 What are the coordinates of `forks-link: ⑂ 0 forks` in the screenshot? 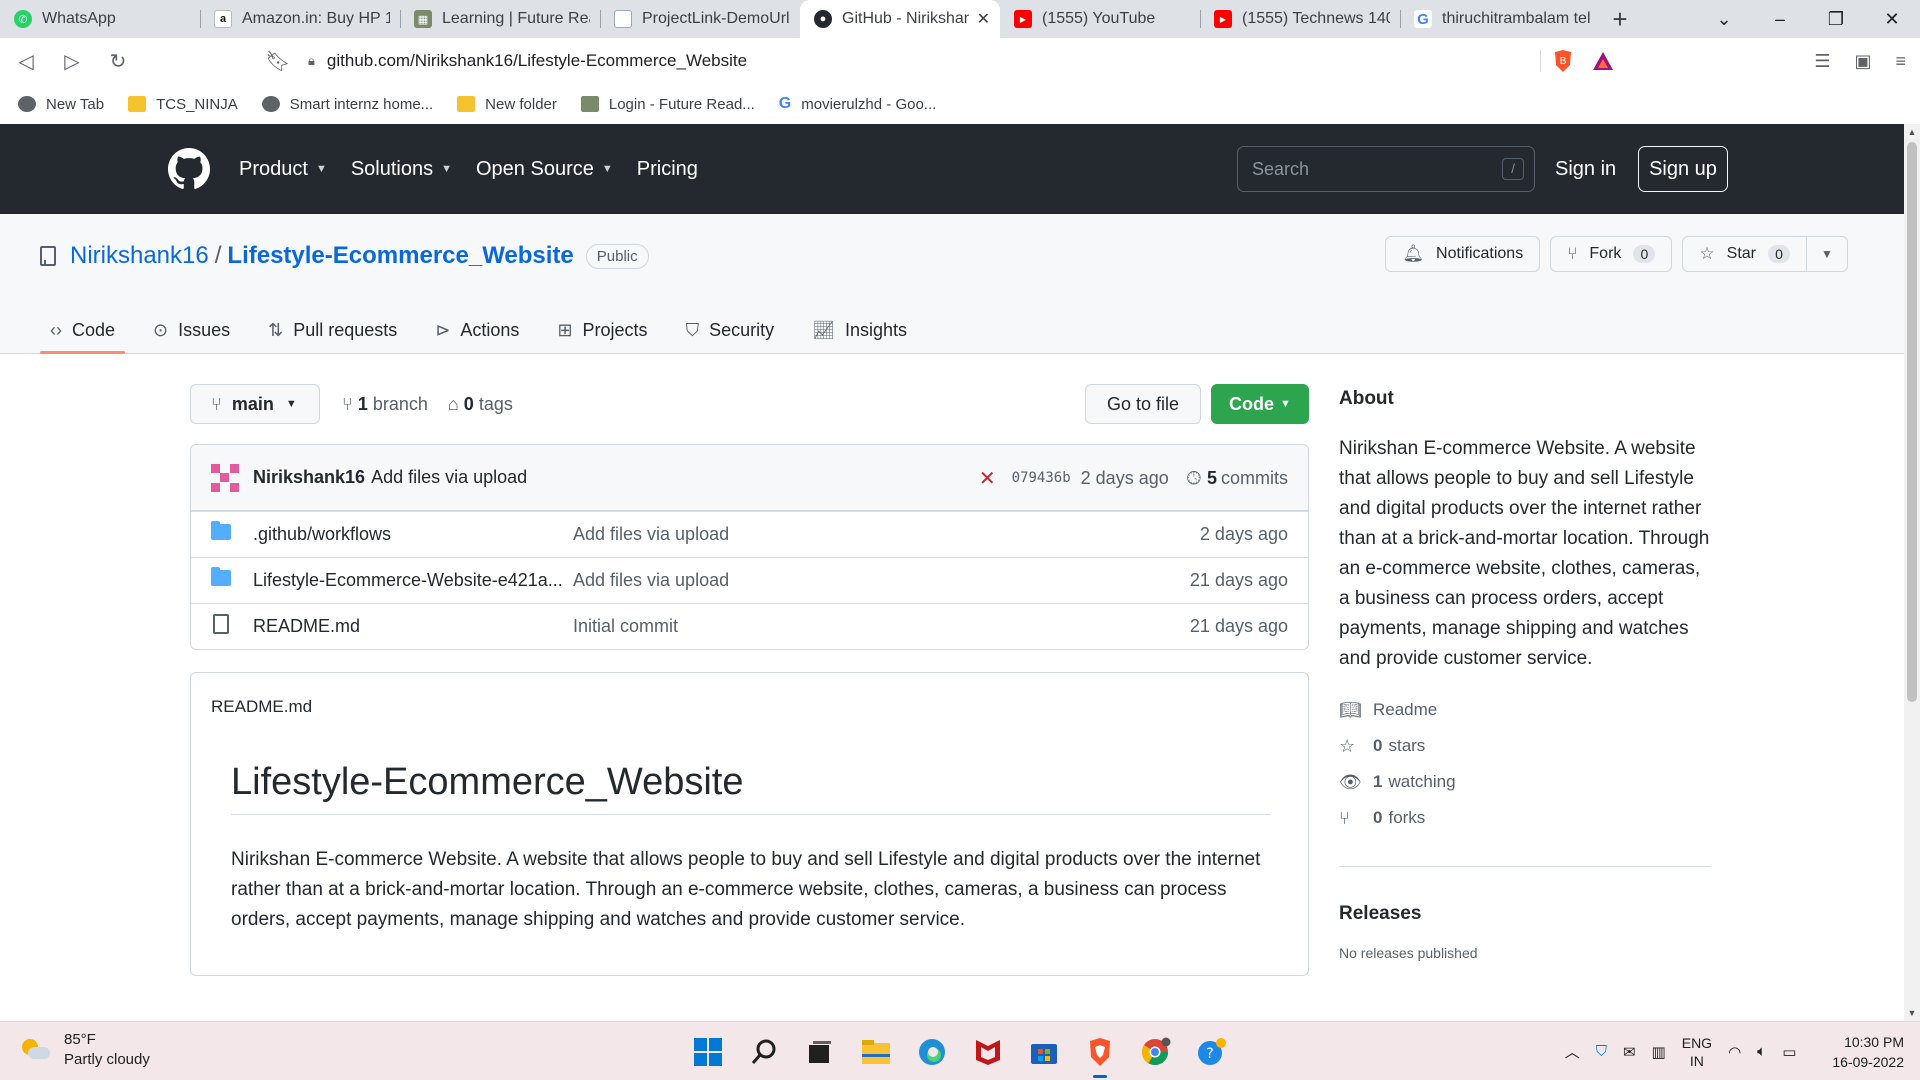 It's located at (1525, 818).